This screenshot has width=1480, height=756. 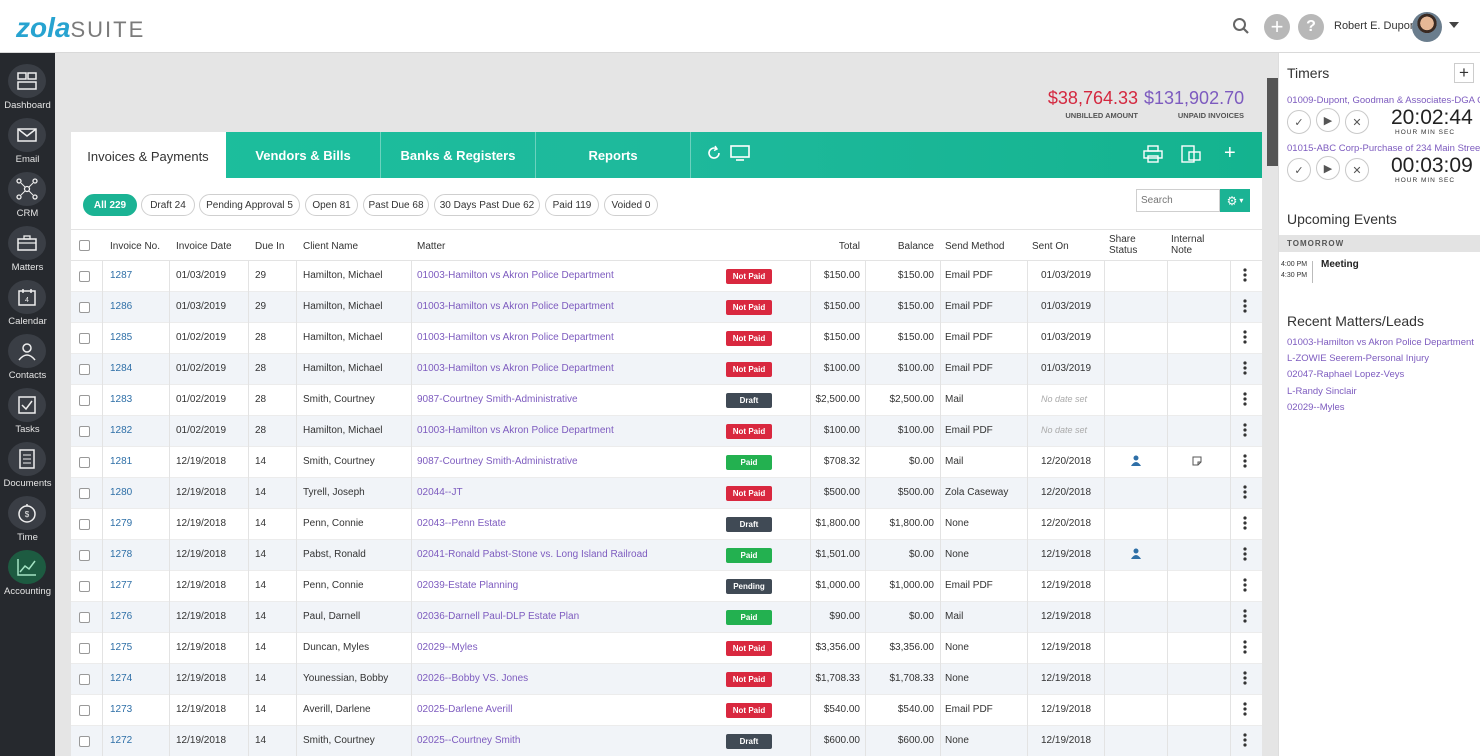 I want to click on sidebar-item-email: Email, so click(x=27, y=139).